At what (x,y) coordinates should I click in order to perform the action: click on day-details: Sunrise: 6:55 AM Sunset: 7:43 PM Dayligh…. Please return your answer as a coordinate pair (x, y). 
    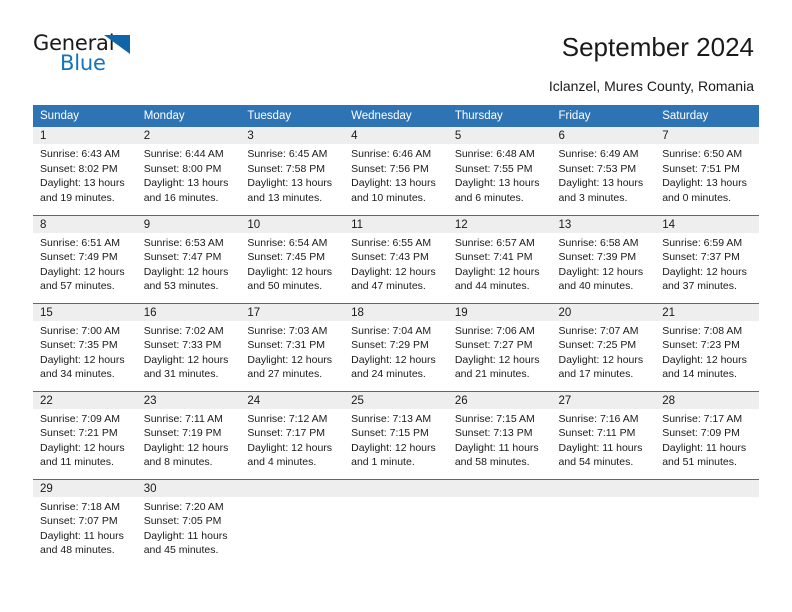
    Looking at the image, I should click on (396, 263).